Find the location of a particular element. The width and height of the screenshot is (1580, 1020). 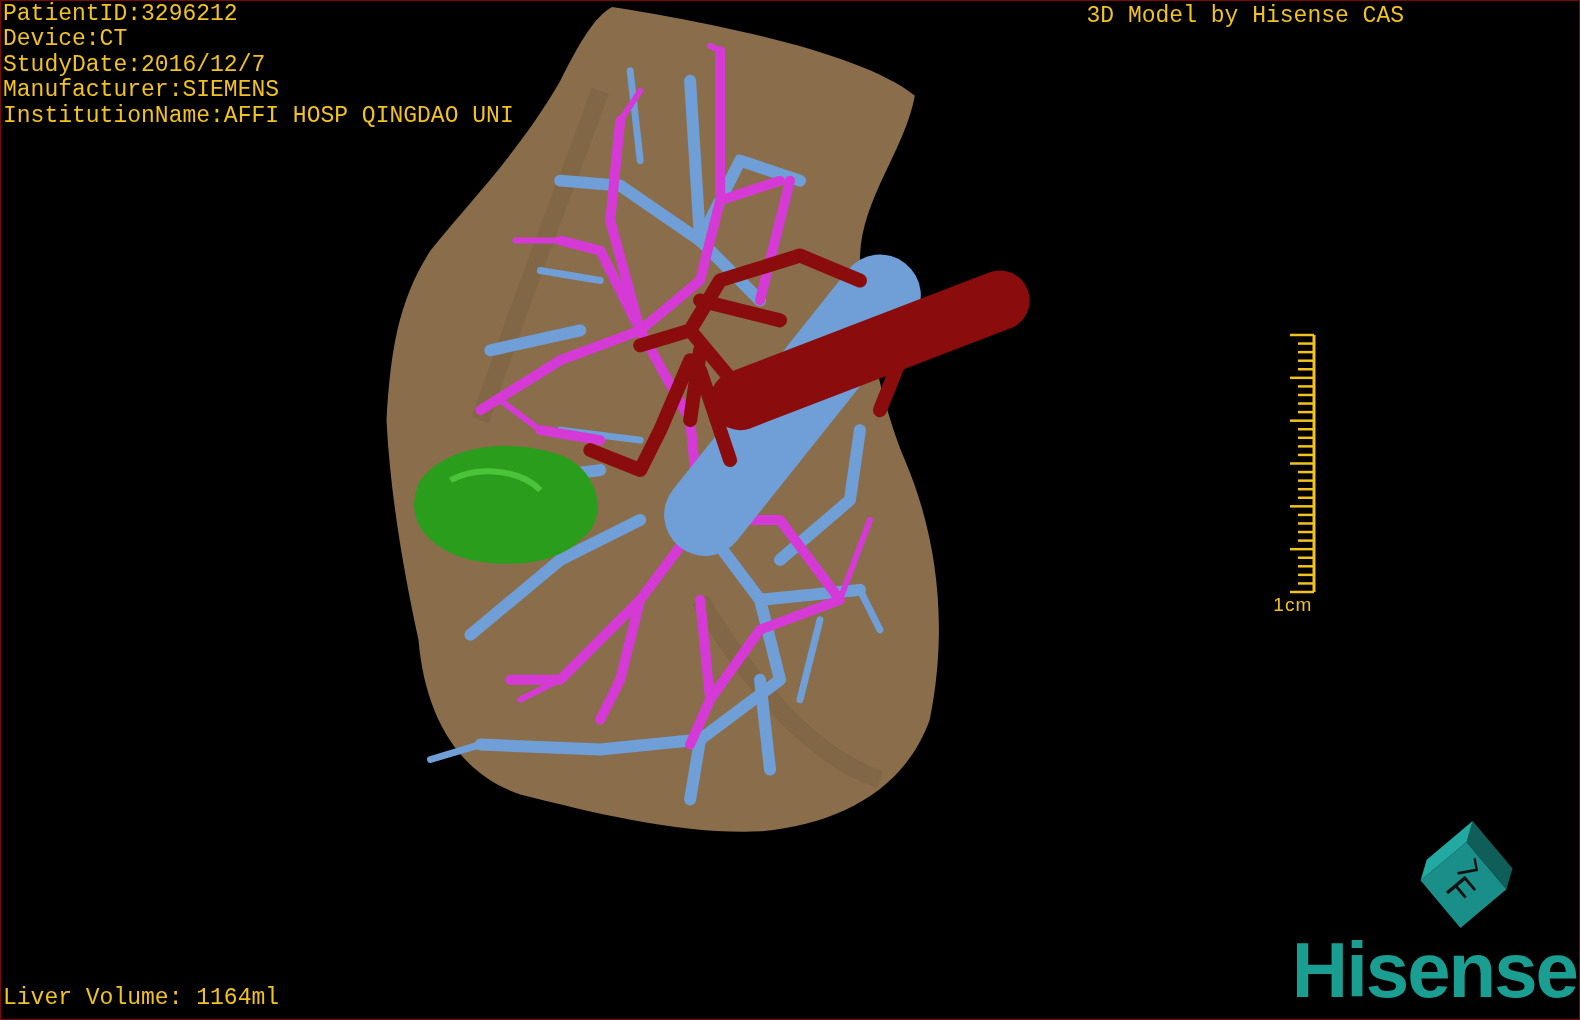

scale-label: 1cm is located at coordinates (1293, 605).